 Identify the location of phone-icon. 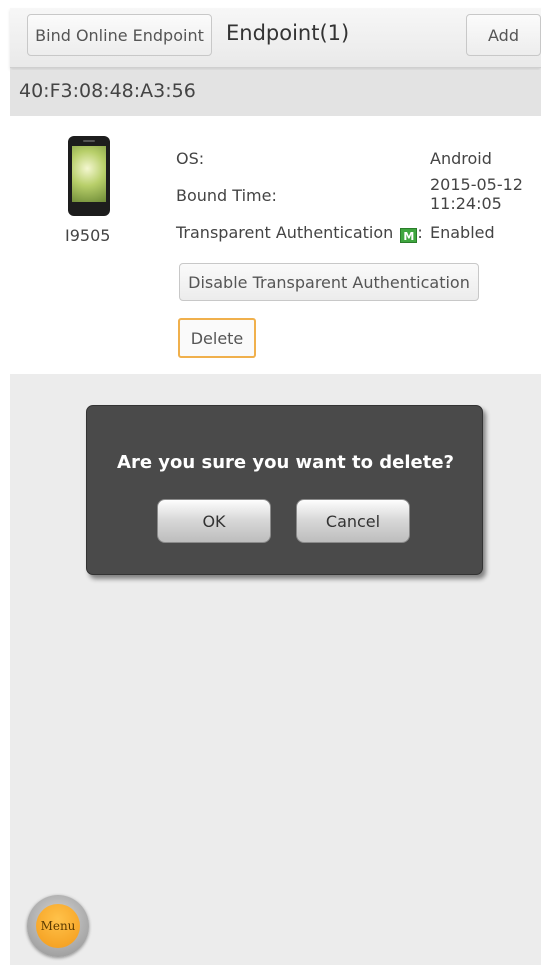
(89, 176).